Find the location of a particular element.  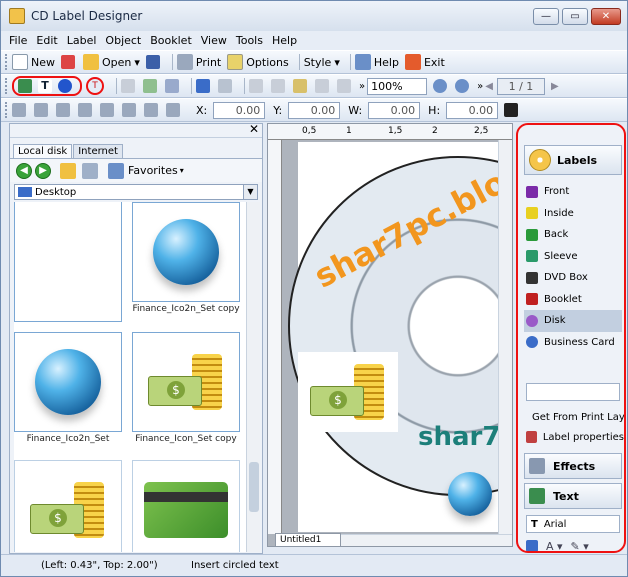

font-select: T Arial is located at coordinates (573, 524).